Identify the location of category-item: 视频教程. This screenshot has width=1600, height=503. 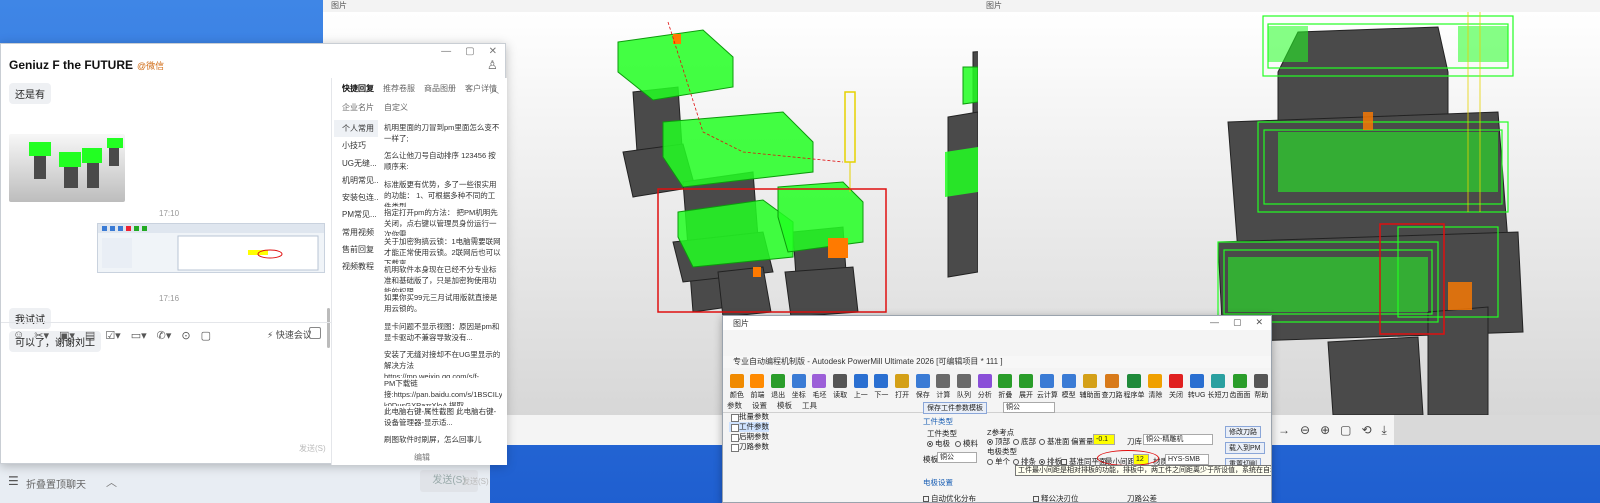
(356, 266).